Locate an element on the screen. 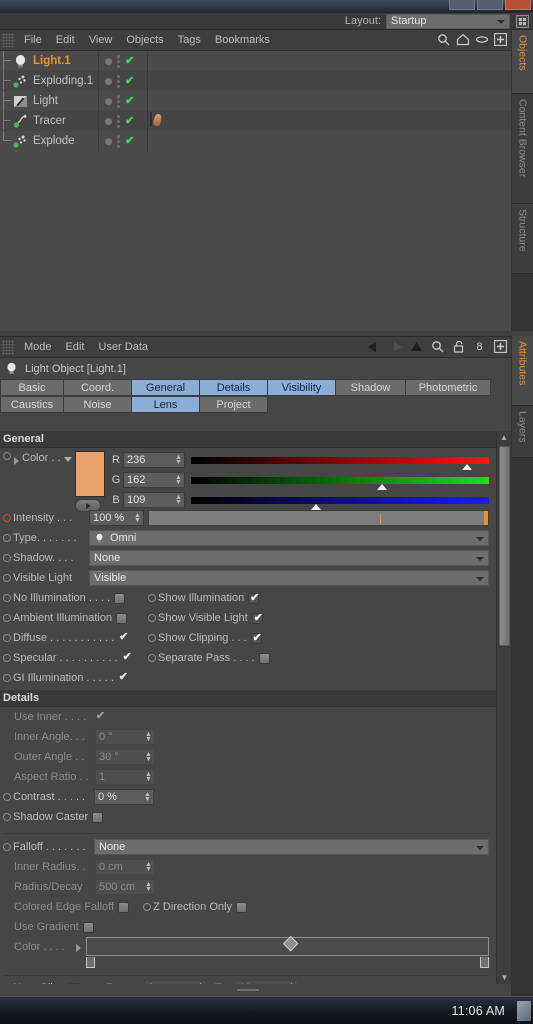 Image resolution: width=533 pixels, height=1024 pixels. colored-edge-falloff-checkbox is located at coordinates (124, 907).